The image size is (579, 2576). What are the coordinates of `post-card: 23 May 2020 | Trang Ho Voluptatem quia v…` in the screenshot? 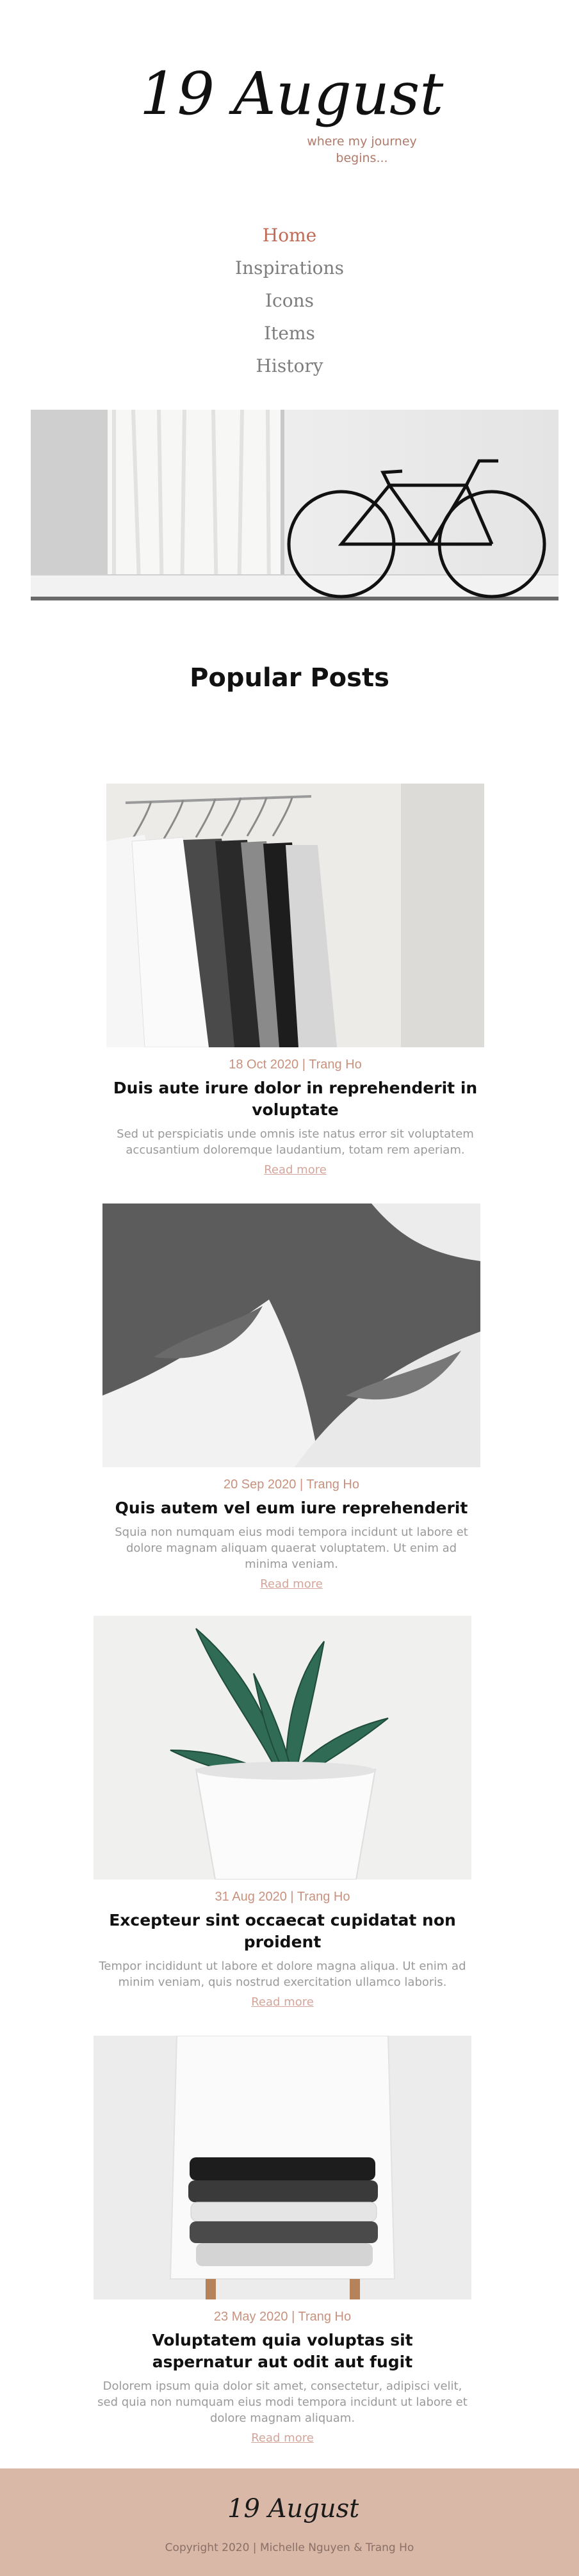 It's located at (282, 2240).